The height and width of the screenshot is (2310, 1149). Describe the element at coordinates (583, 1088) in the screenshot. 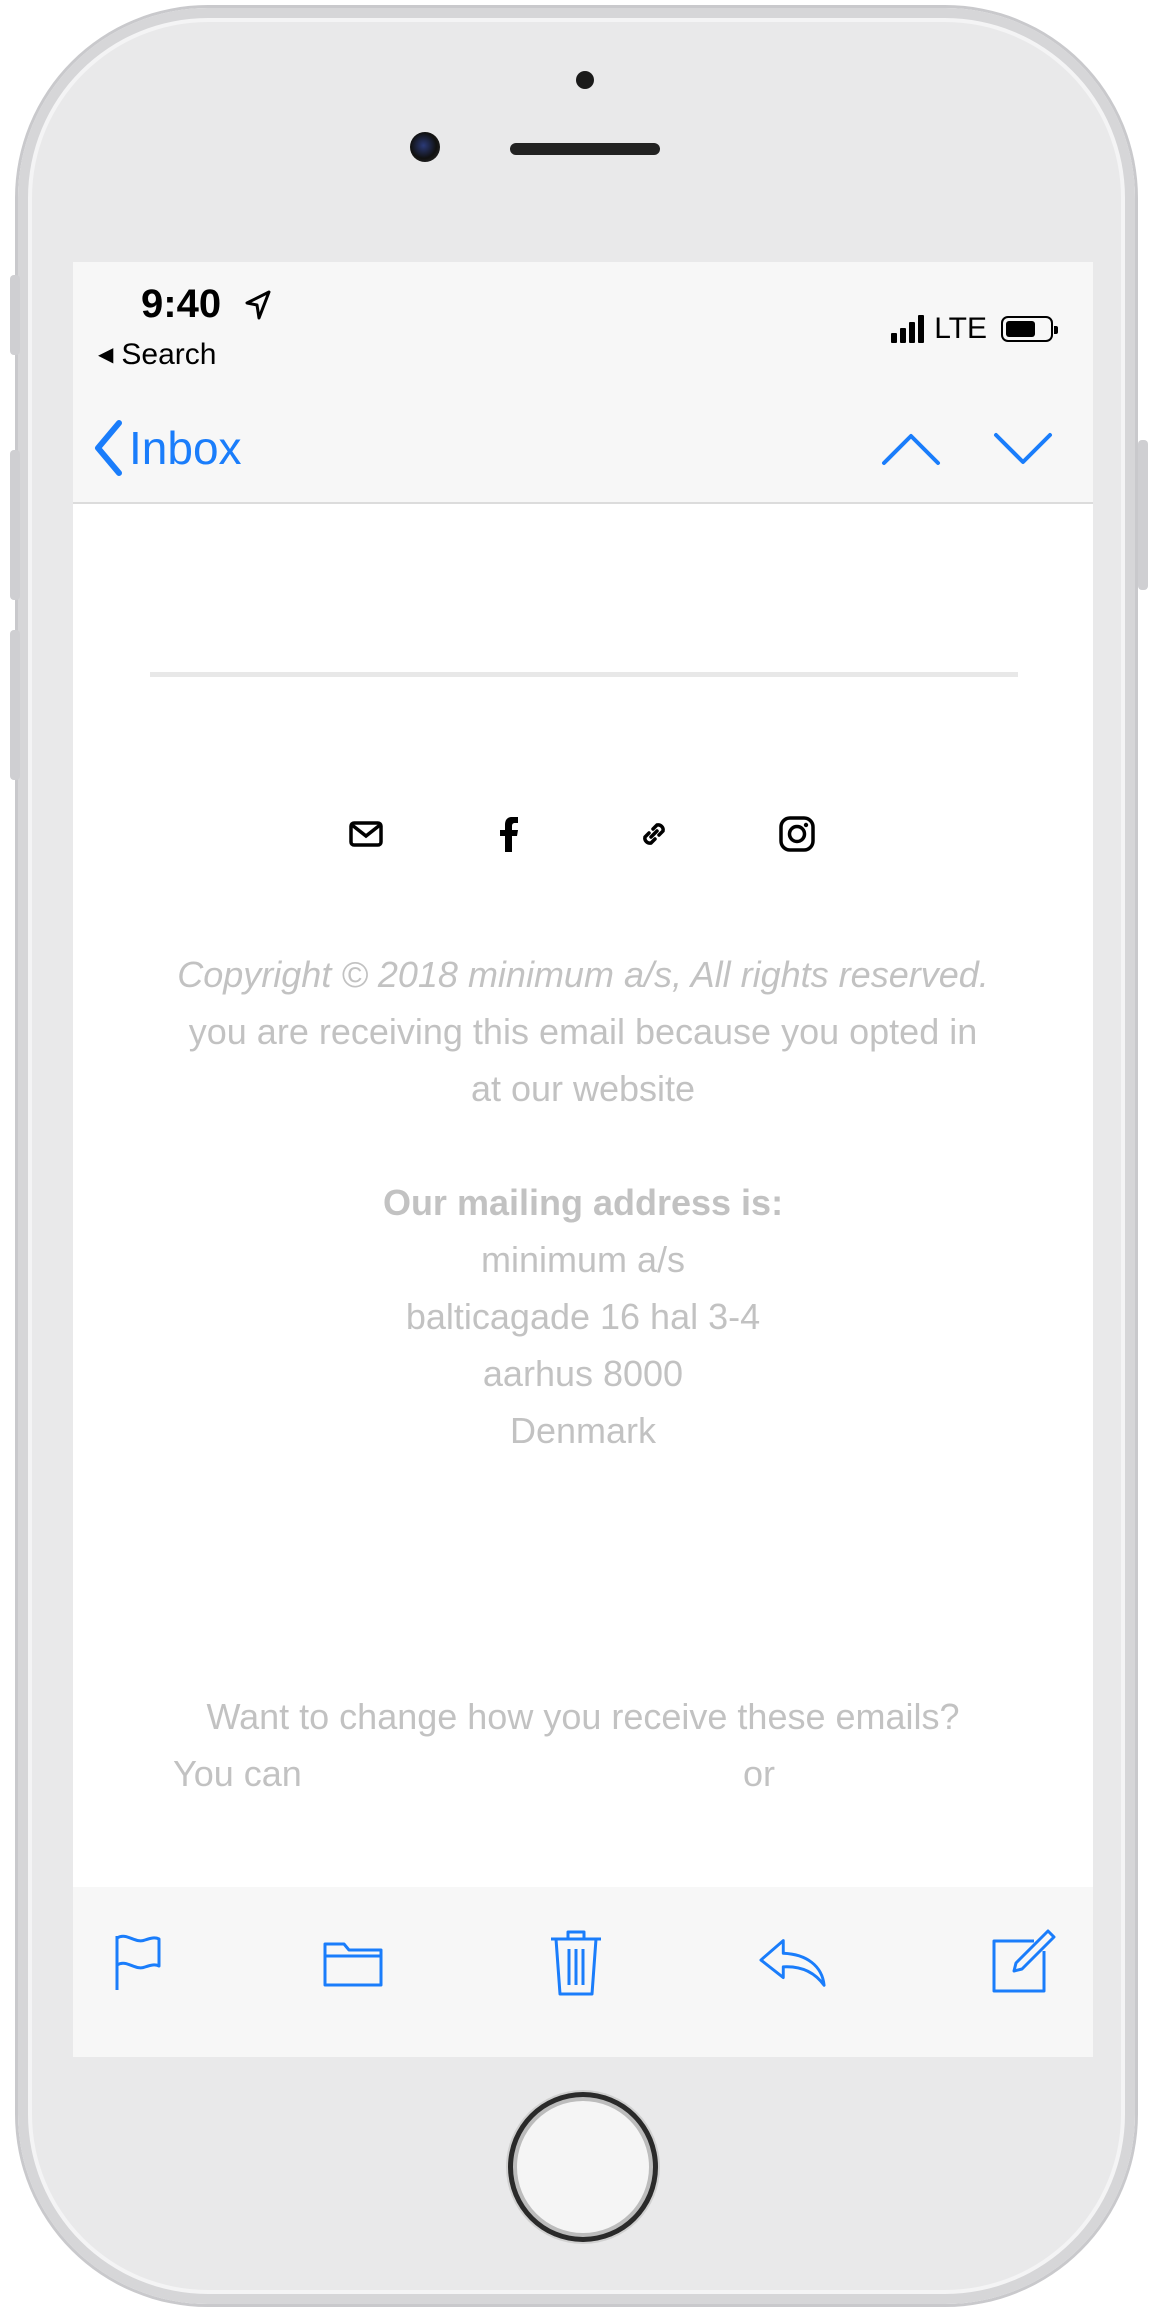

I see `reason-line-2: at our website` at that location.